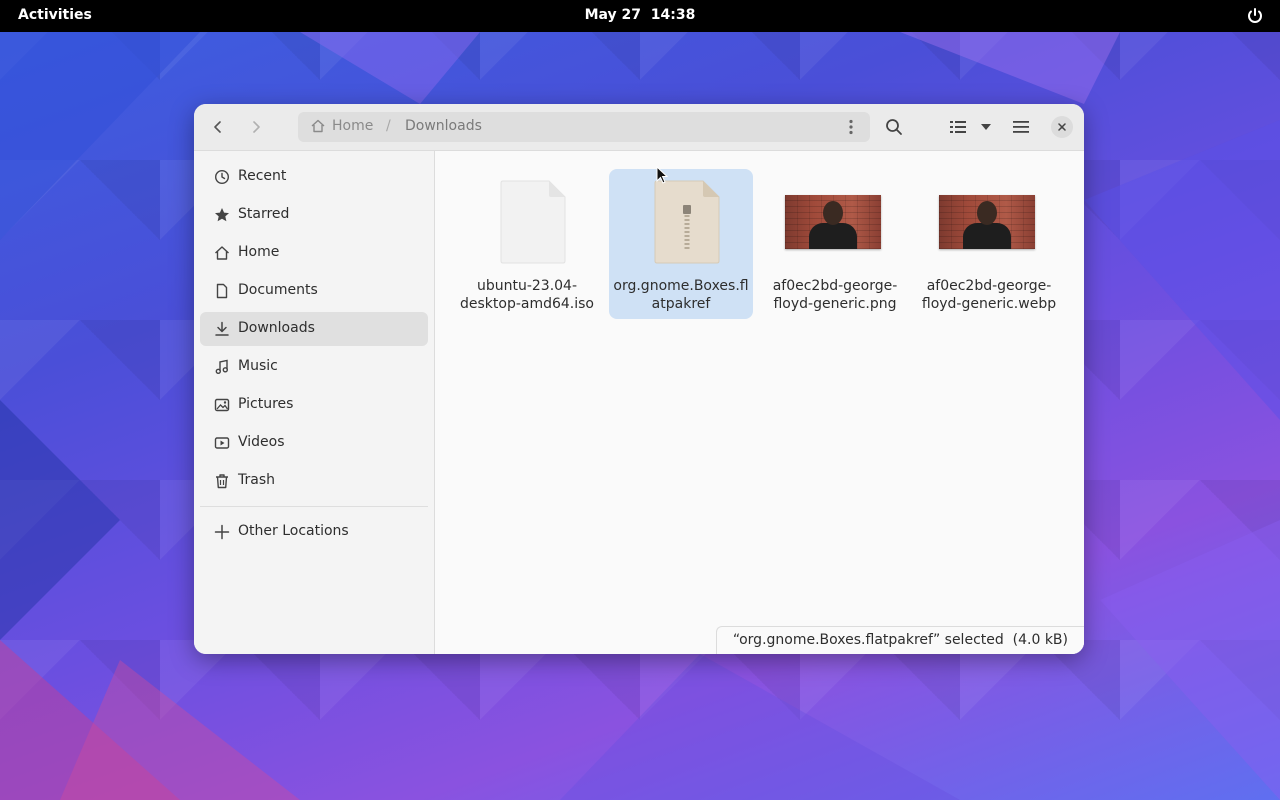  I want to click on clock-date: May 27, so click(613, 15).